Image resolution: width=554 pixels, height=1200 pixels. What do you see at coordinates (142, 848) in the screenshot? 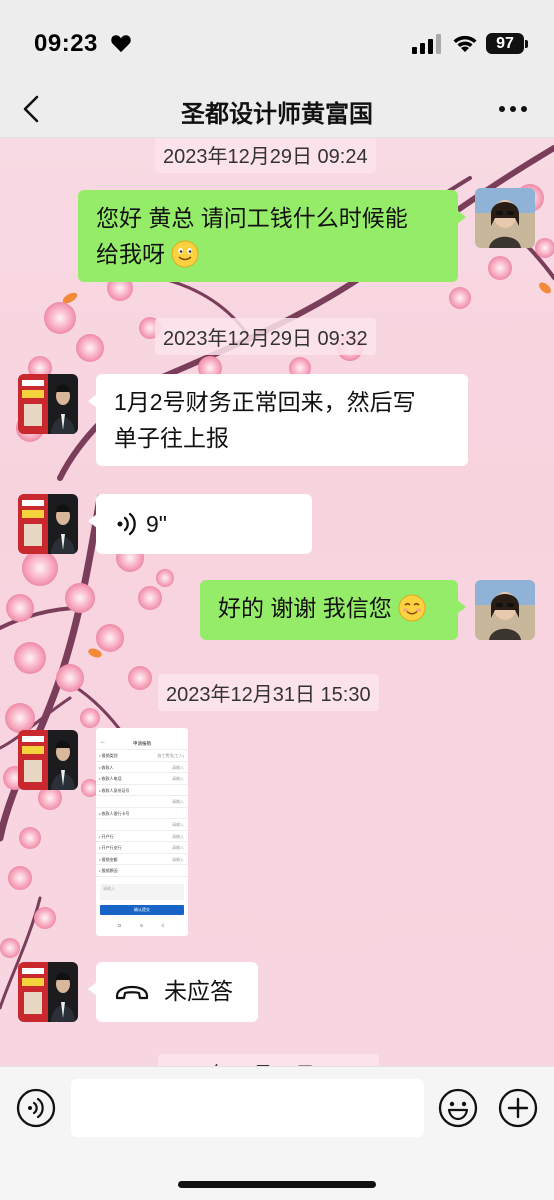
I see `thumb-row: • 开户行支行 请输入` at bounding box center [142, 848].